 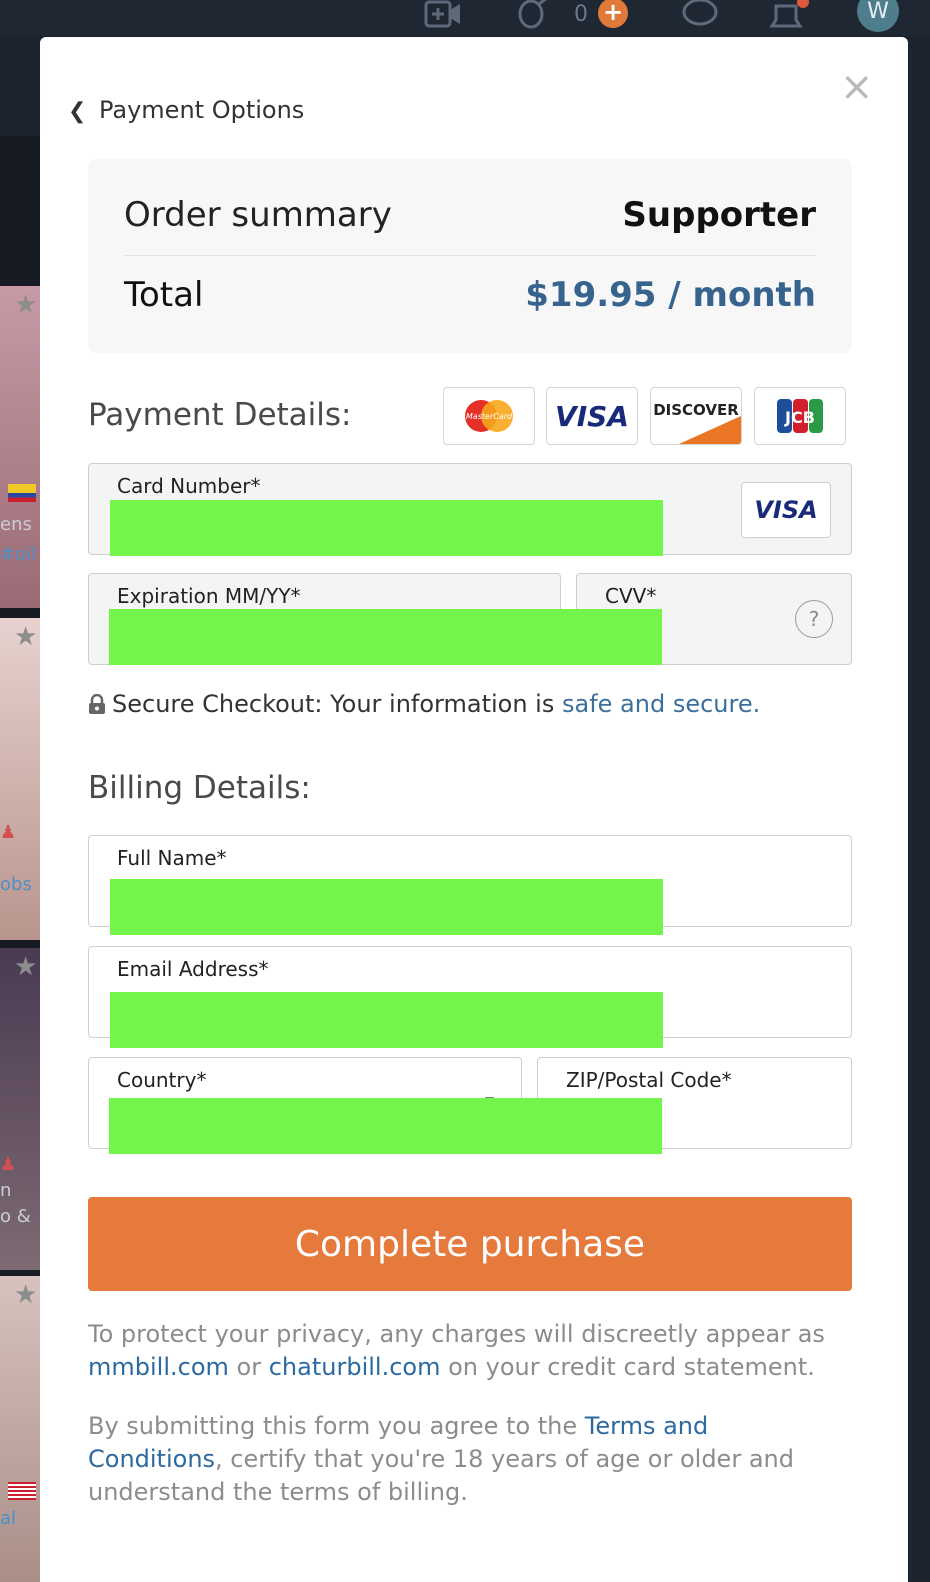 I want to click on token-count: 0, so click(x=581, y=14).